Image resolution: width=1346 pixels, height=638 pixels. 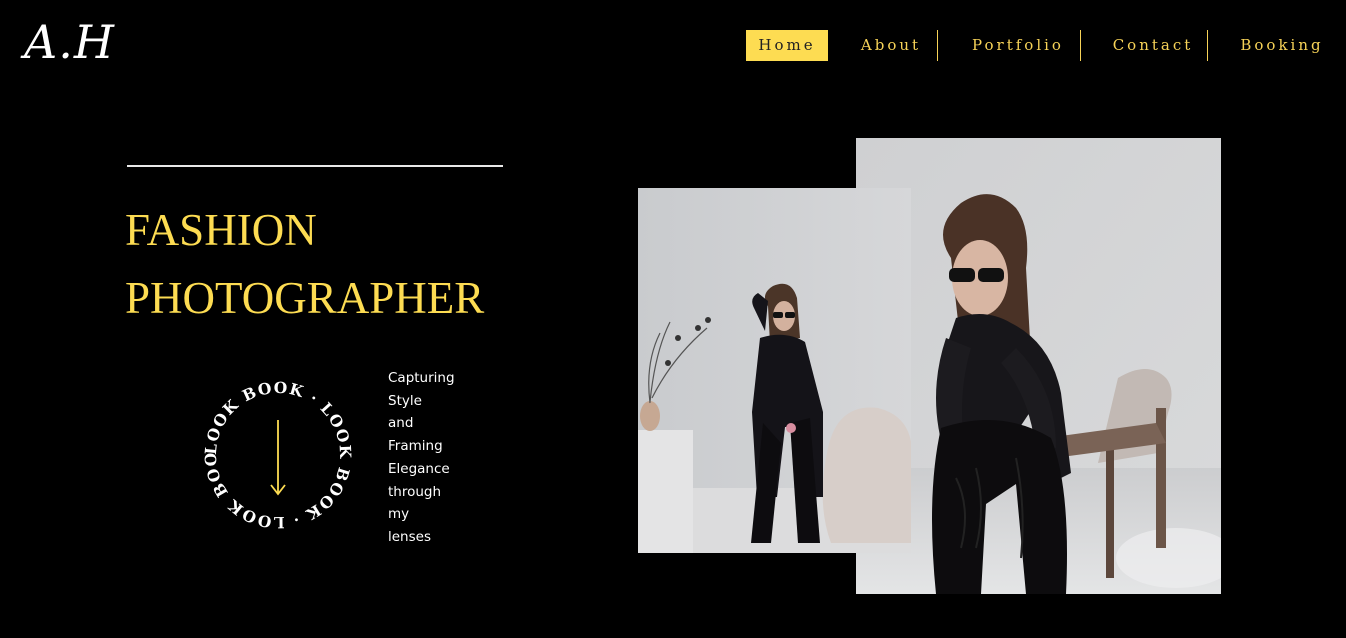 I want to click on hero-title: FASHION PHOTOGRAPHER, so click(x=304, y=264).